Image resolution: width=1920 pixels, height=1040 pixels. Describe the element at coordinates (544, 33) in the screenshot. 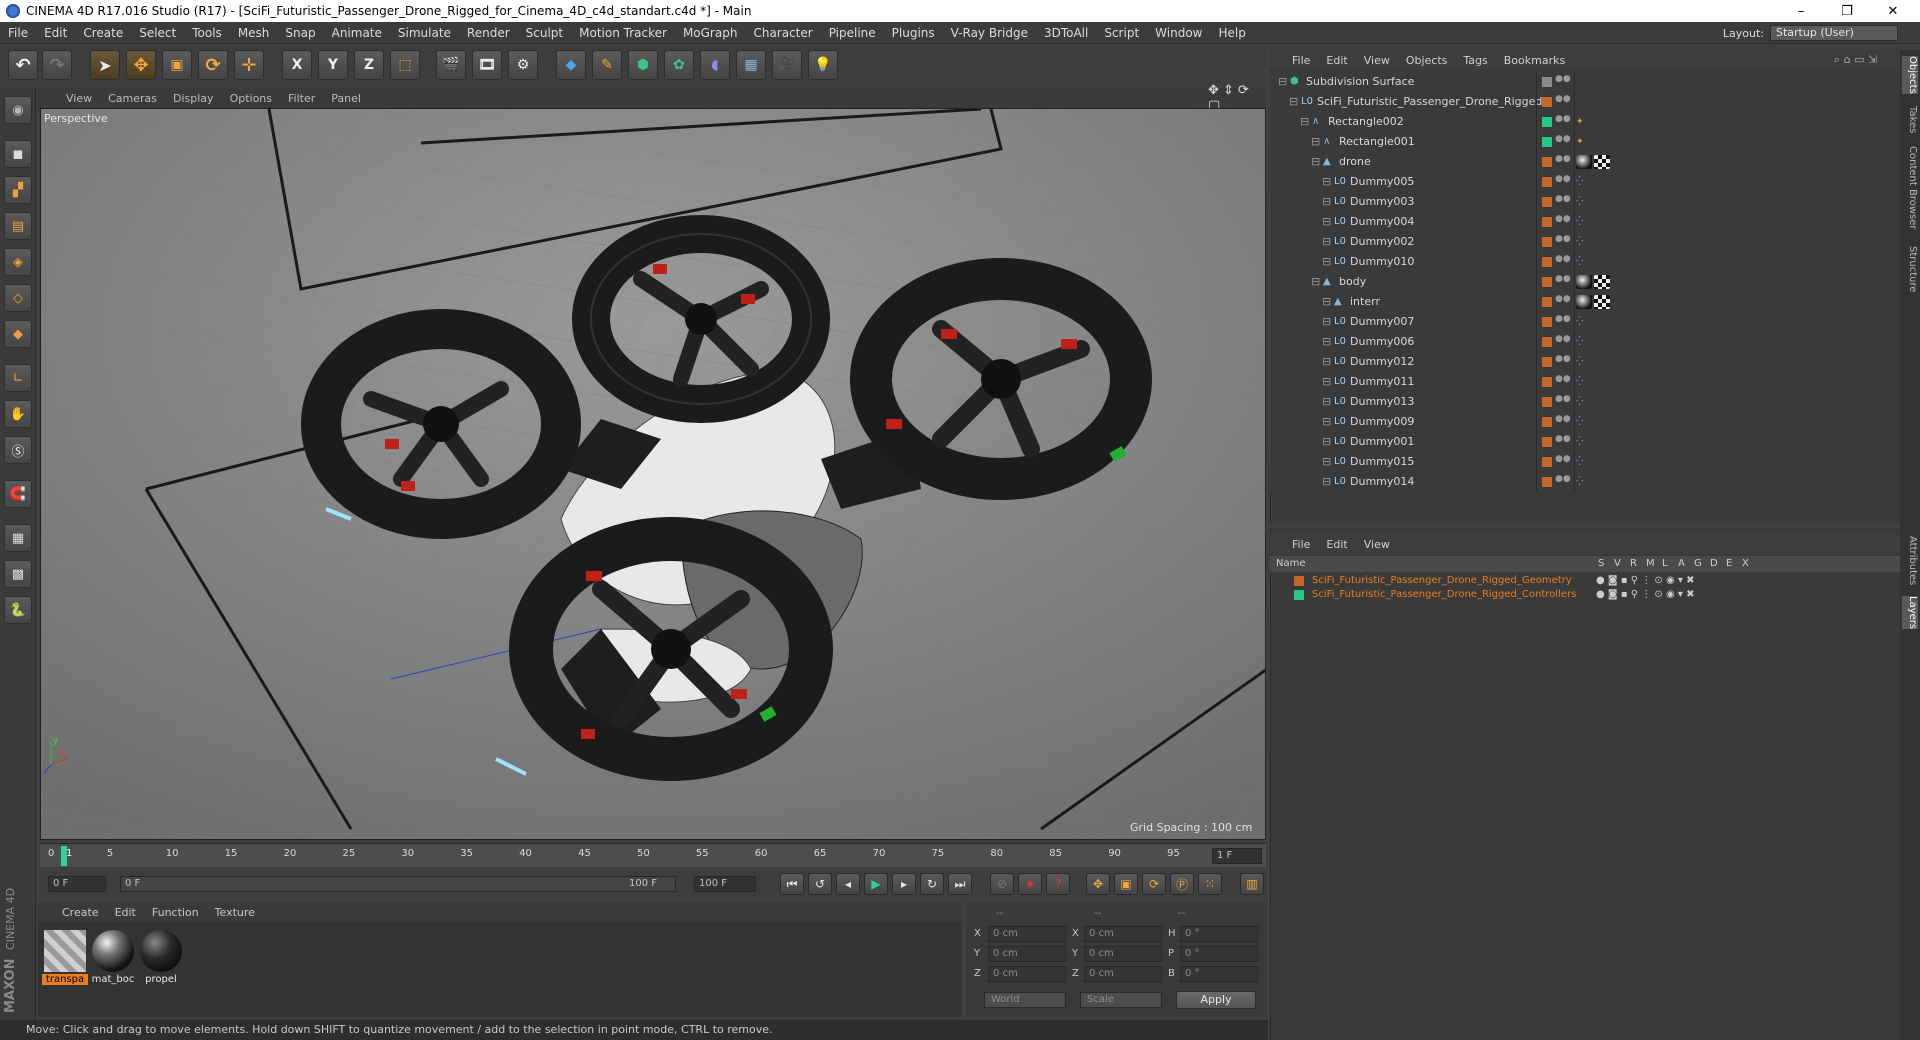

I see `menu-sculpt: Sculpt` at that location.